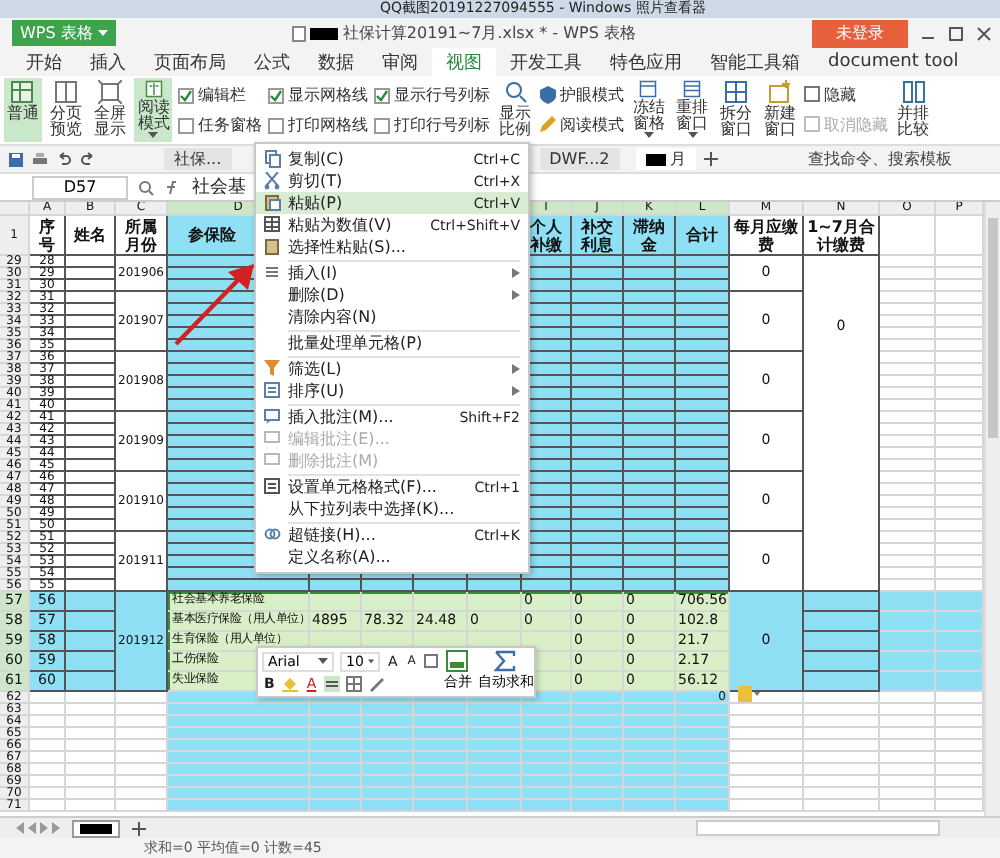  Describe the element at coordinates (400, 62) in the screenshot. I see `menu-tab: 审阅` at that location.